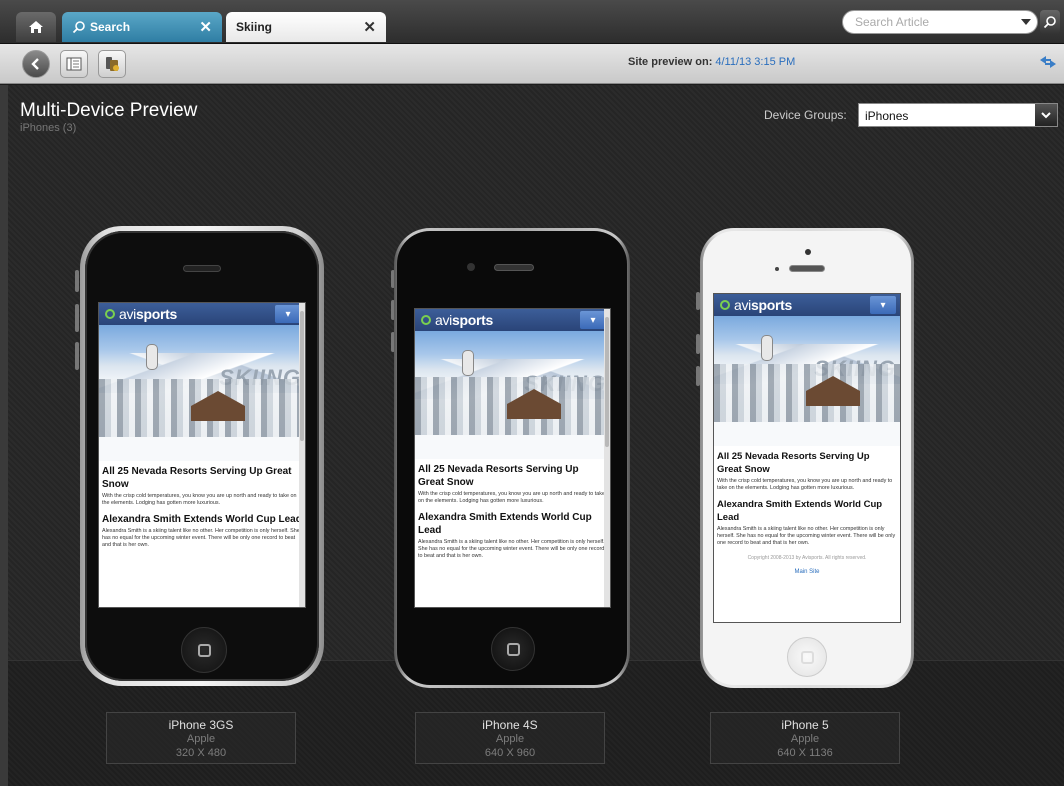 This screenshot has width=1064, height=786. I want to click on device-label-iphone-4s: iPhone 4S Apple 640 X 960, so click(510, 738).